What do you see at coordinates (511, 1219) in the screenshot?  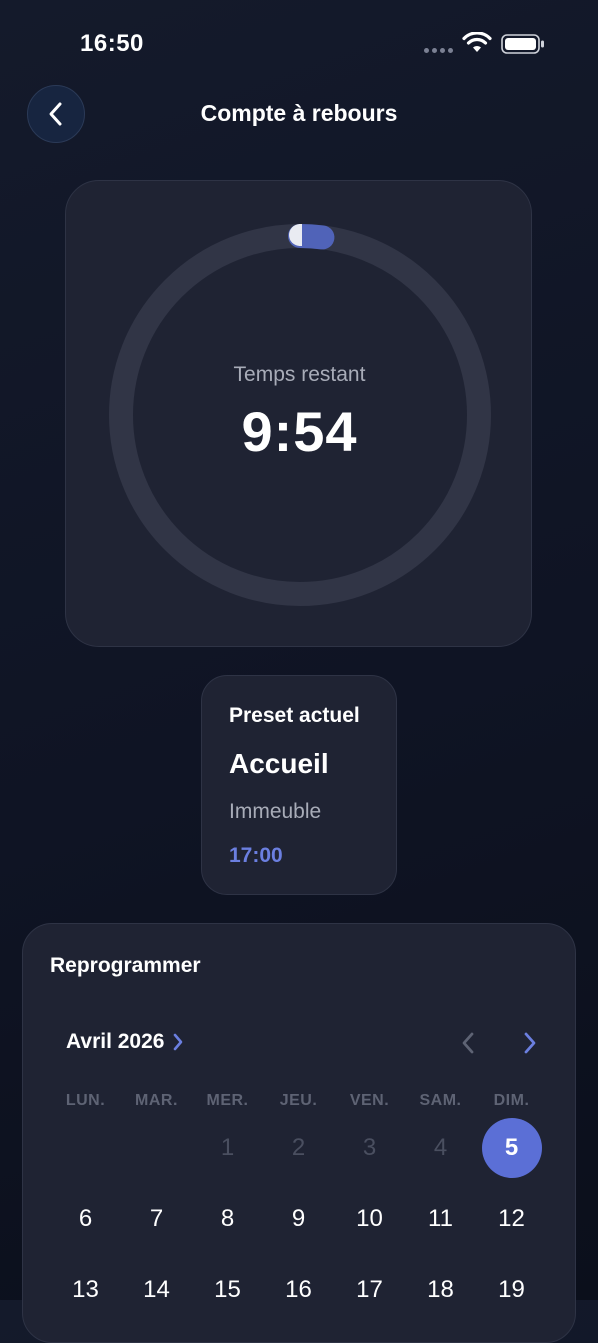 I see `calendar-day: 12` at bounding box center [511, 1219].